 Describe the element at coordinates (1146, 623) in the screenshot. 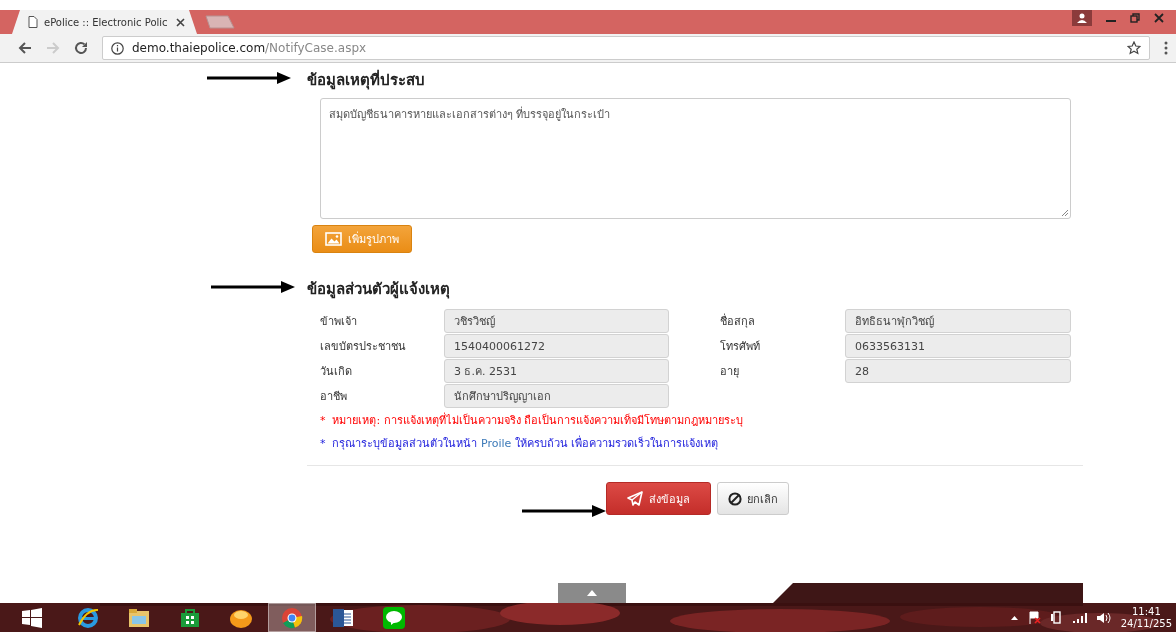

I see `clock-date: 24/11/255` at that location.